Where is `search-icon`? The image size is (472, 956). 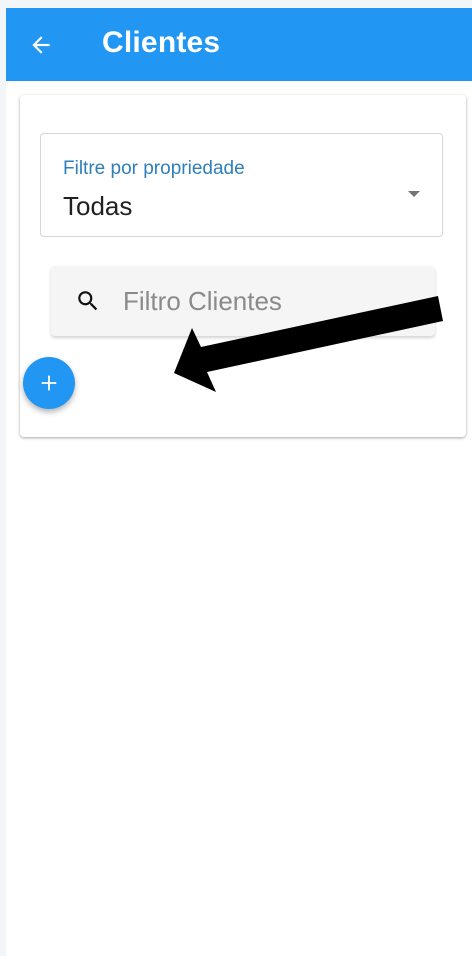
search-icon is located at coordinates (88, 301).